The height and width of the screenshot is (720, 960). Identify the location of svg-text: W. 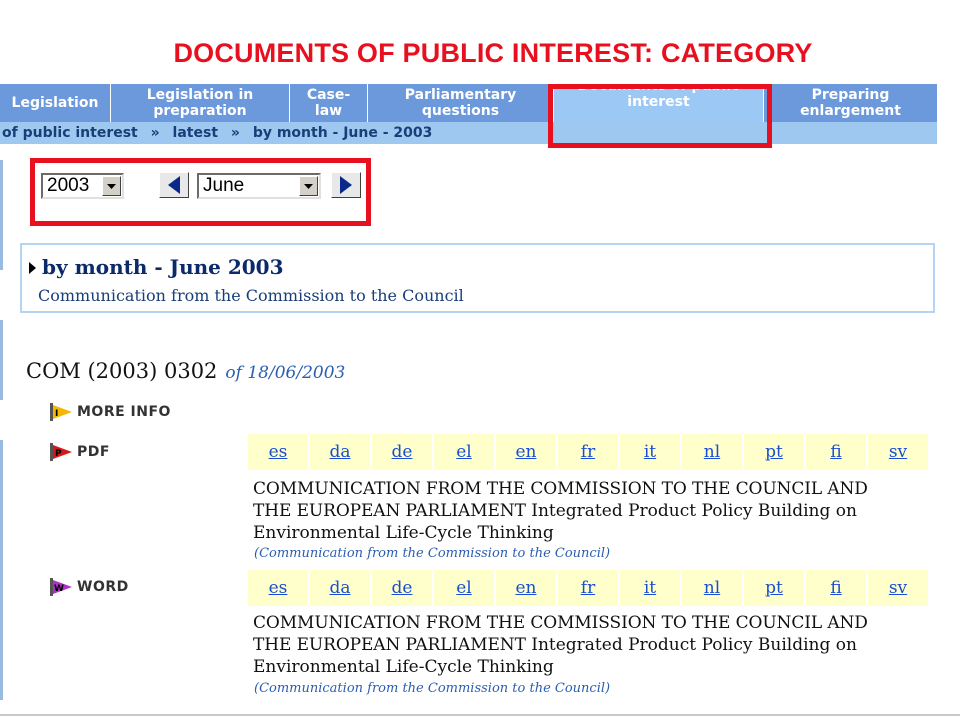
(59, 589).